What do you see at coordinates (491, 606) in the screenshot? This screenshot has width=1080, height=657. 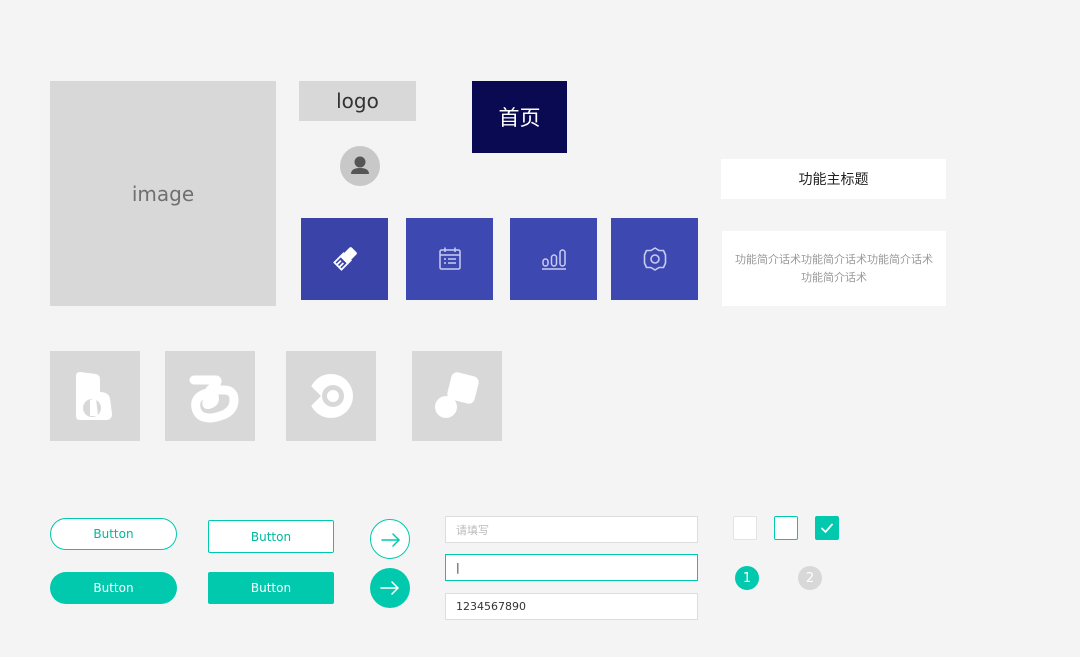 I see `input-value-text: 1234567890` at bounding box center [491, 606].